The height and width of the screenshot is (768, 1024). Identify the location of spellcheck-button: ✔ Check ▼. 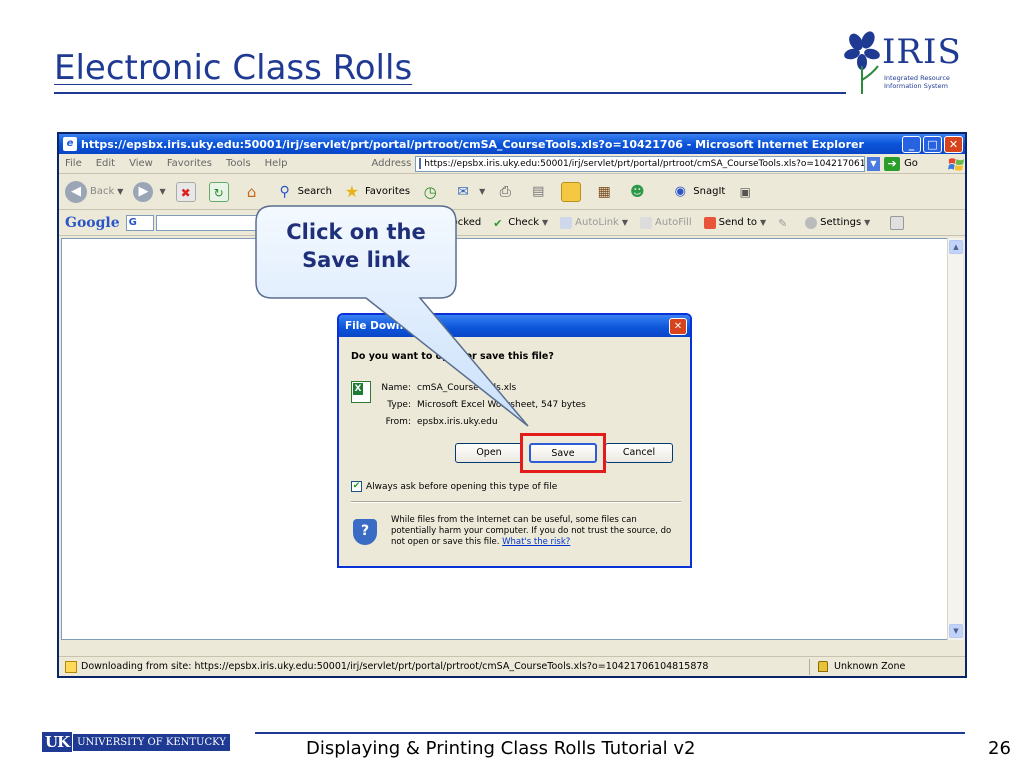
(521, 223).